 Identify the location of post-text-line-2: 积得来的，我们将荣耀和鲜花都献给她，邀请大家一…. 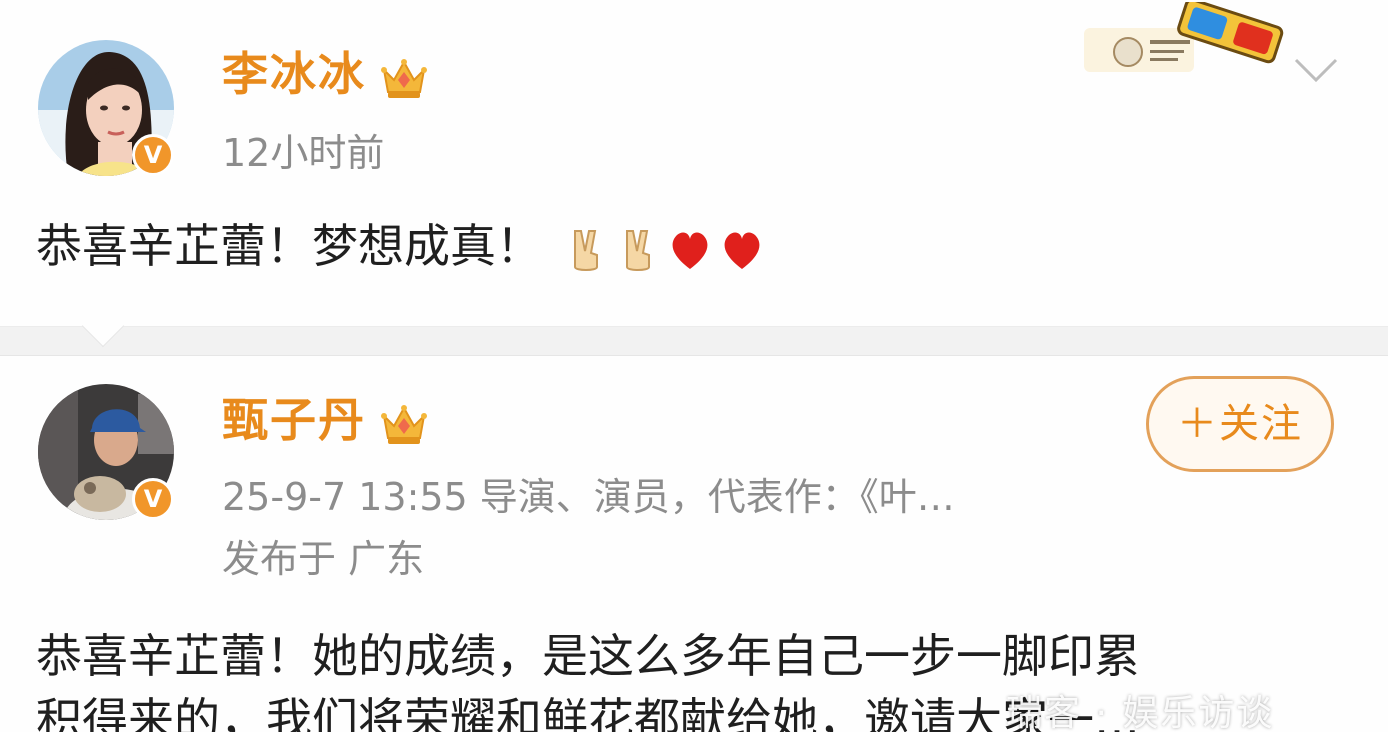
(588, 712).